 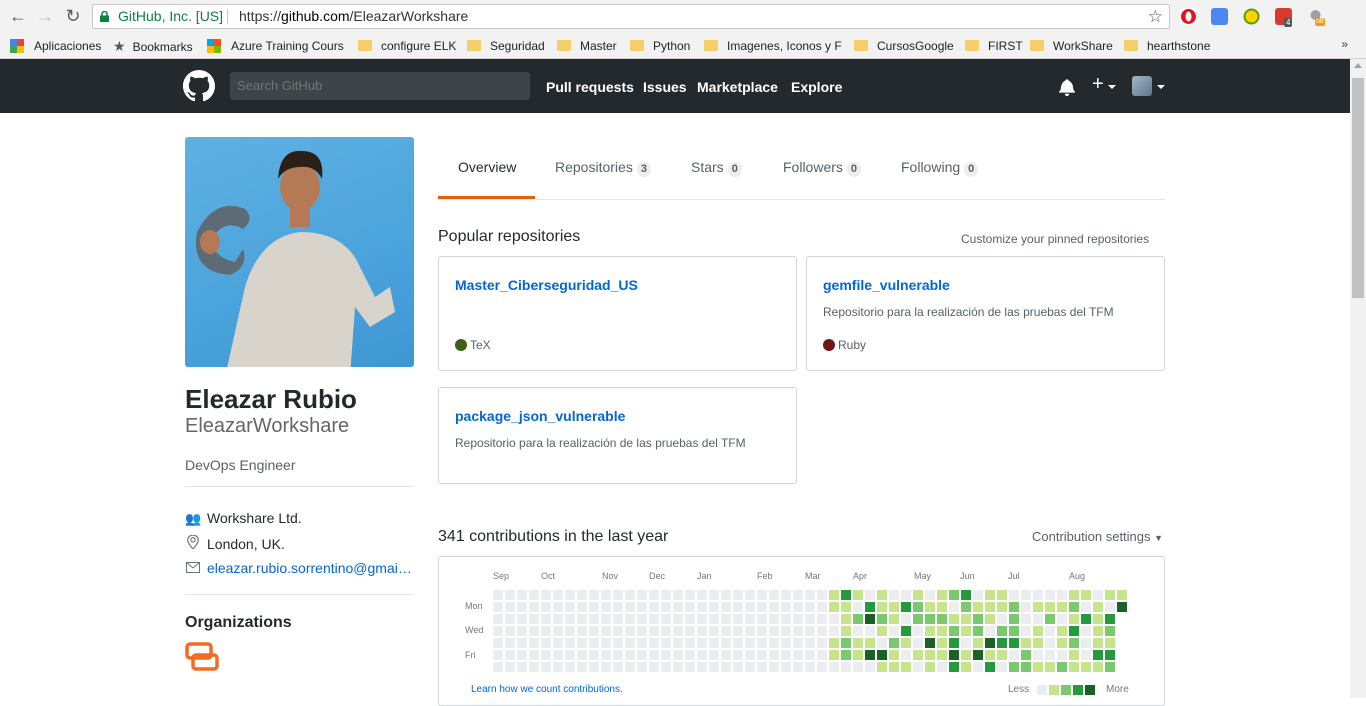 I want to click on nav-pull-requests: Pull requests, so click(x=590, y=87).